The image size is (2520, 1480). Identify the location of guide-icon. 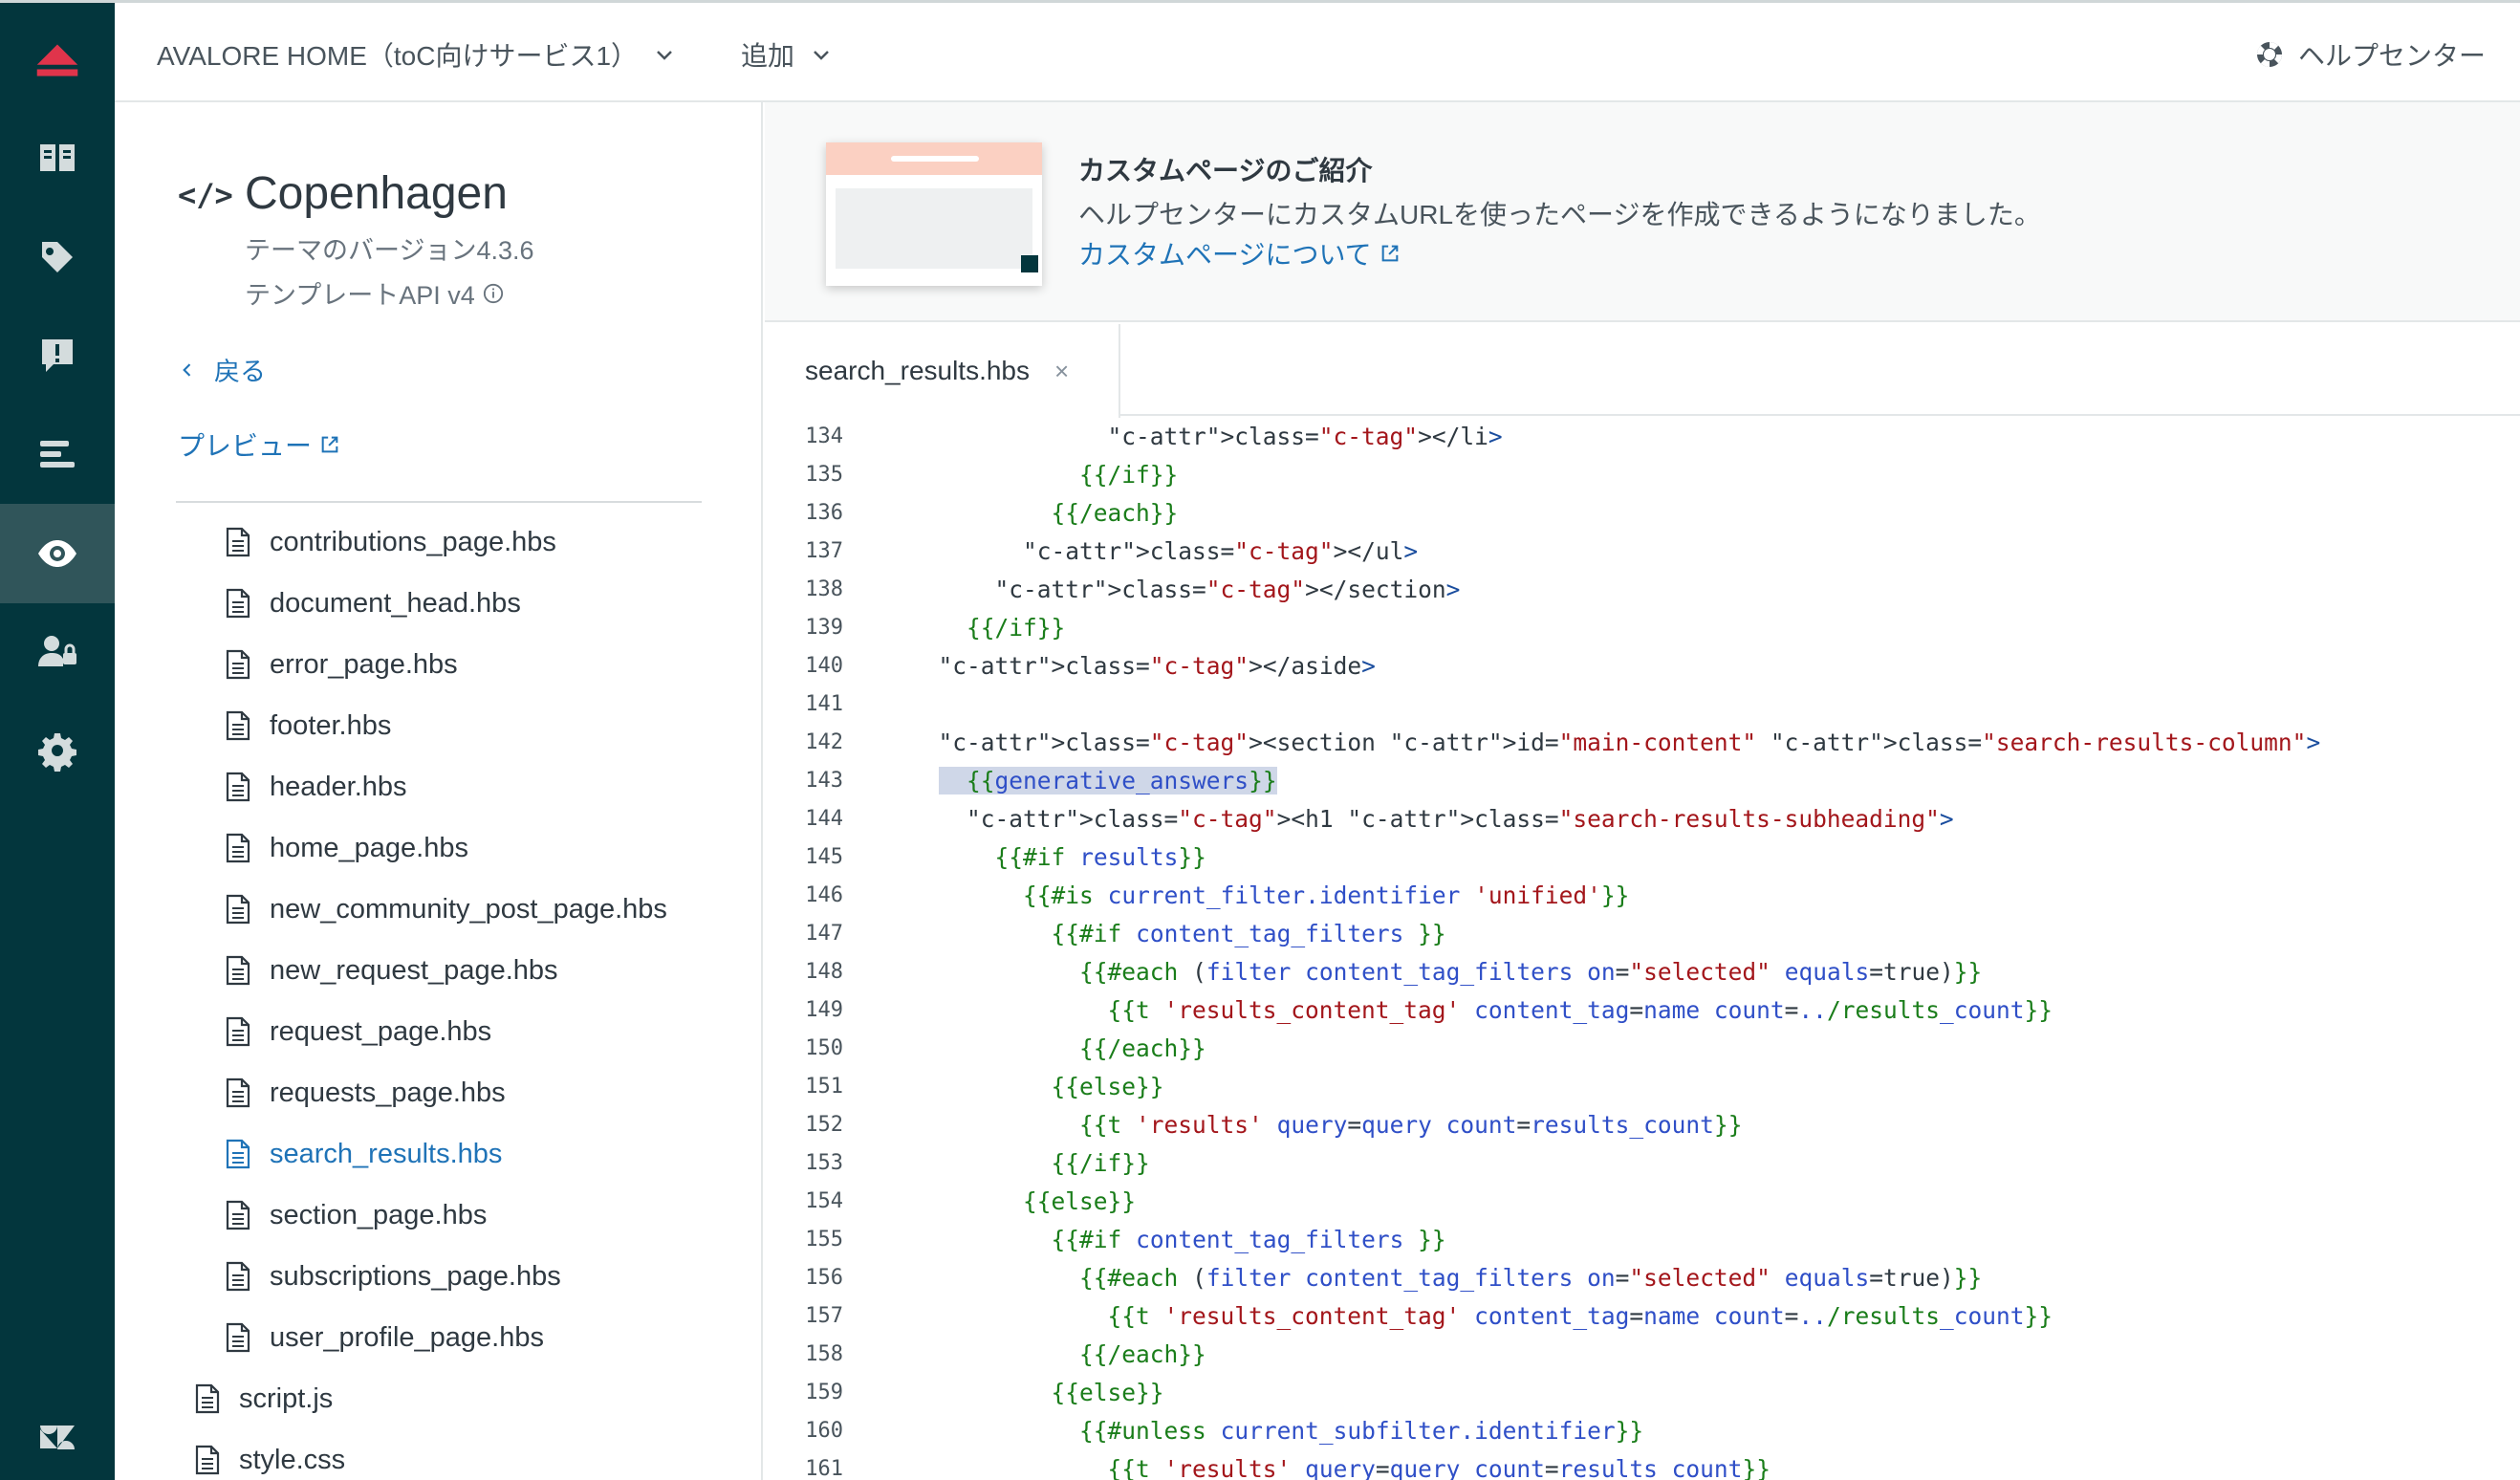
(58, 157).